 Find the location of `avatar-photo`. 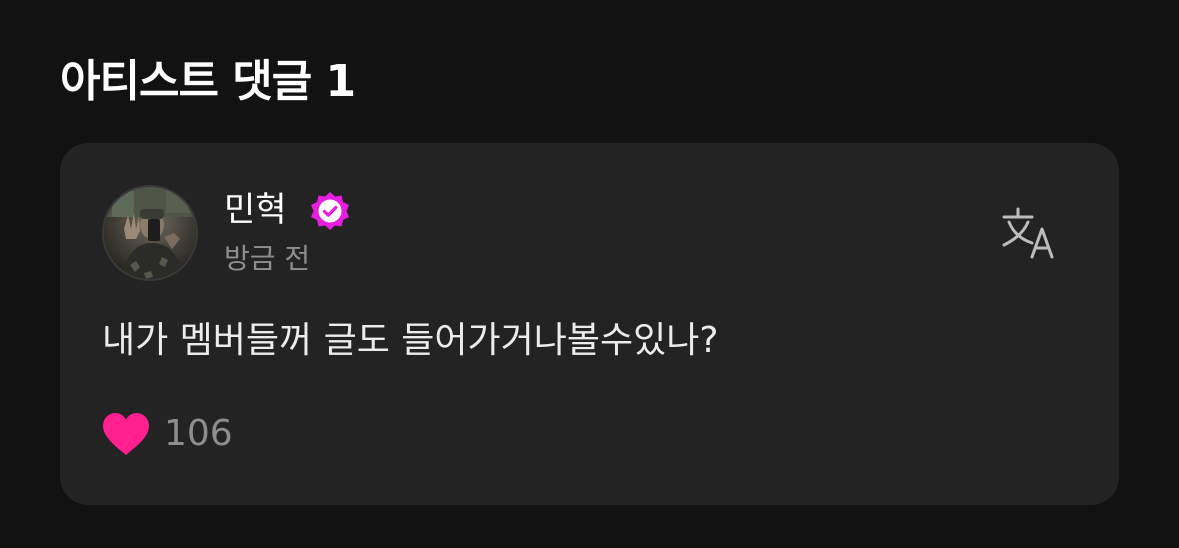

avatar-photo is located at coordinates (150, 233).